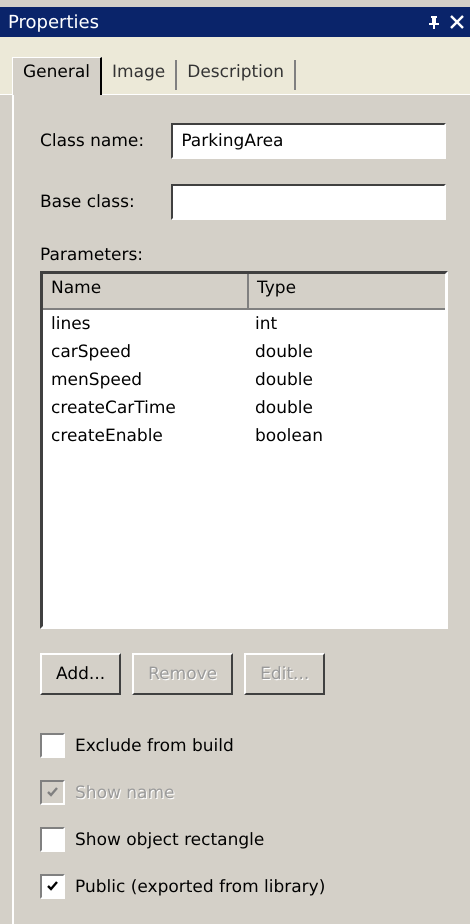 This screenshot has width=470, height=924. What do you see at coordinates (154, 746) in the screenshot?
I see `checkbox-label: Exclude from build` at bounding box center [154, 746].